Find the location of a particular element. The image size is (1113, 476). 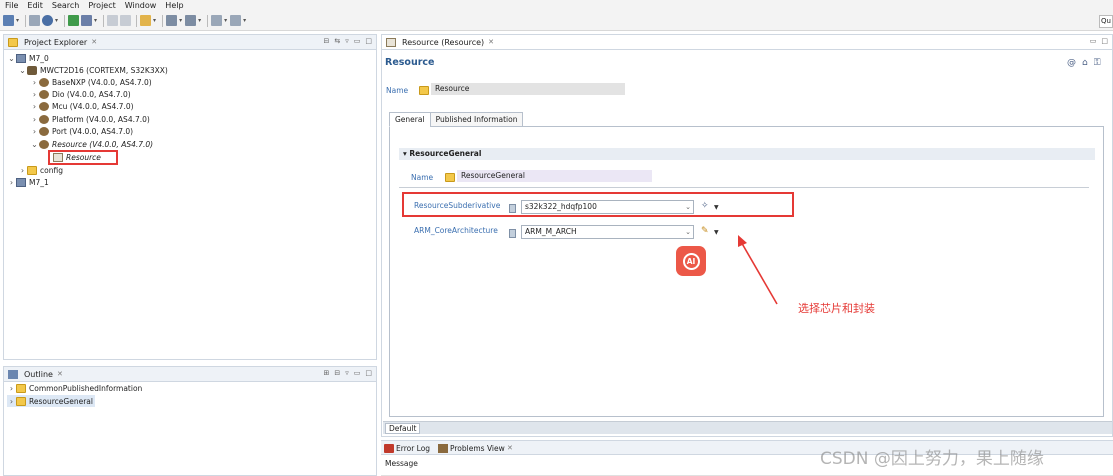

tree-item-config: › config is located at coordinates (40, 170).